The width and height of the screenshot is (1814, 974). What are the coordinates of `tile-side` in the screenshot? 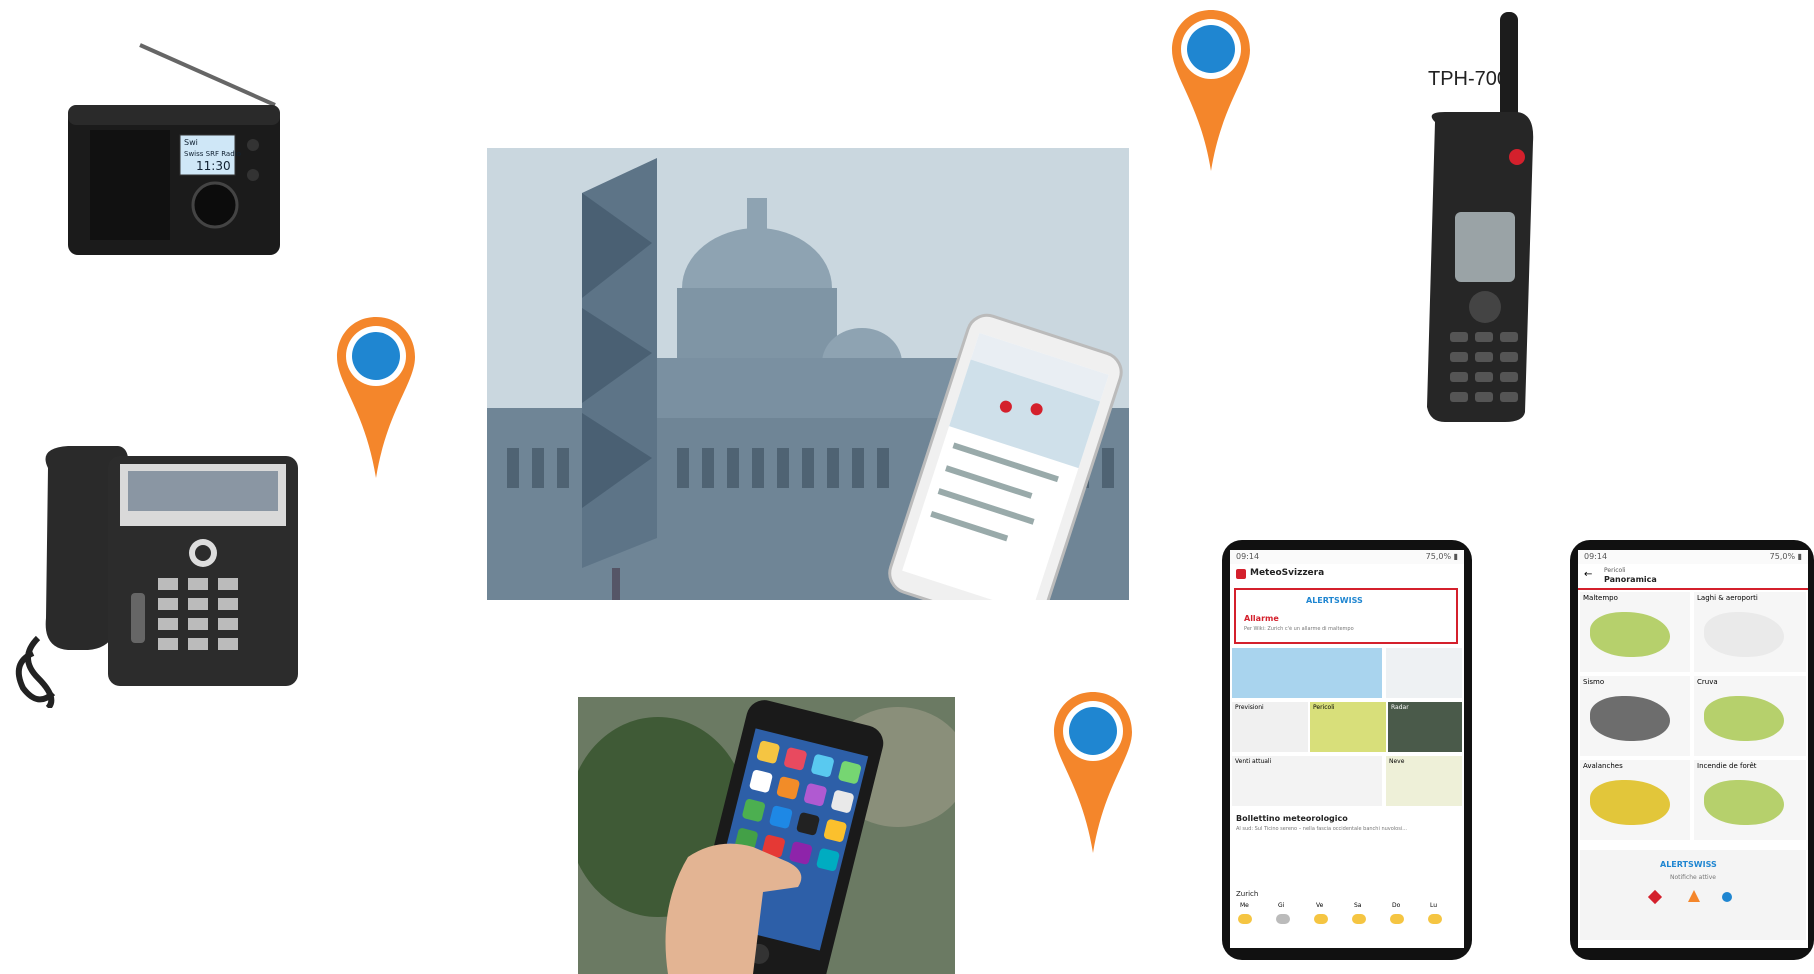 It's located at (1424, 673).